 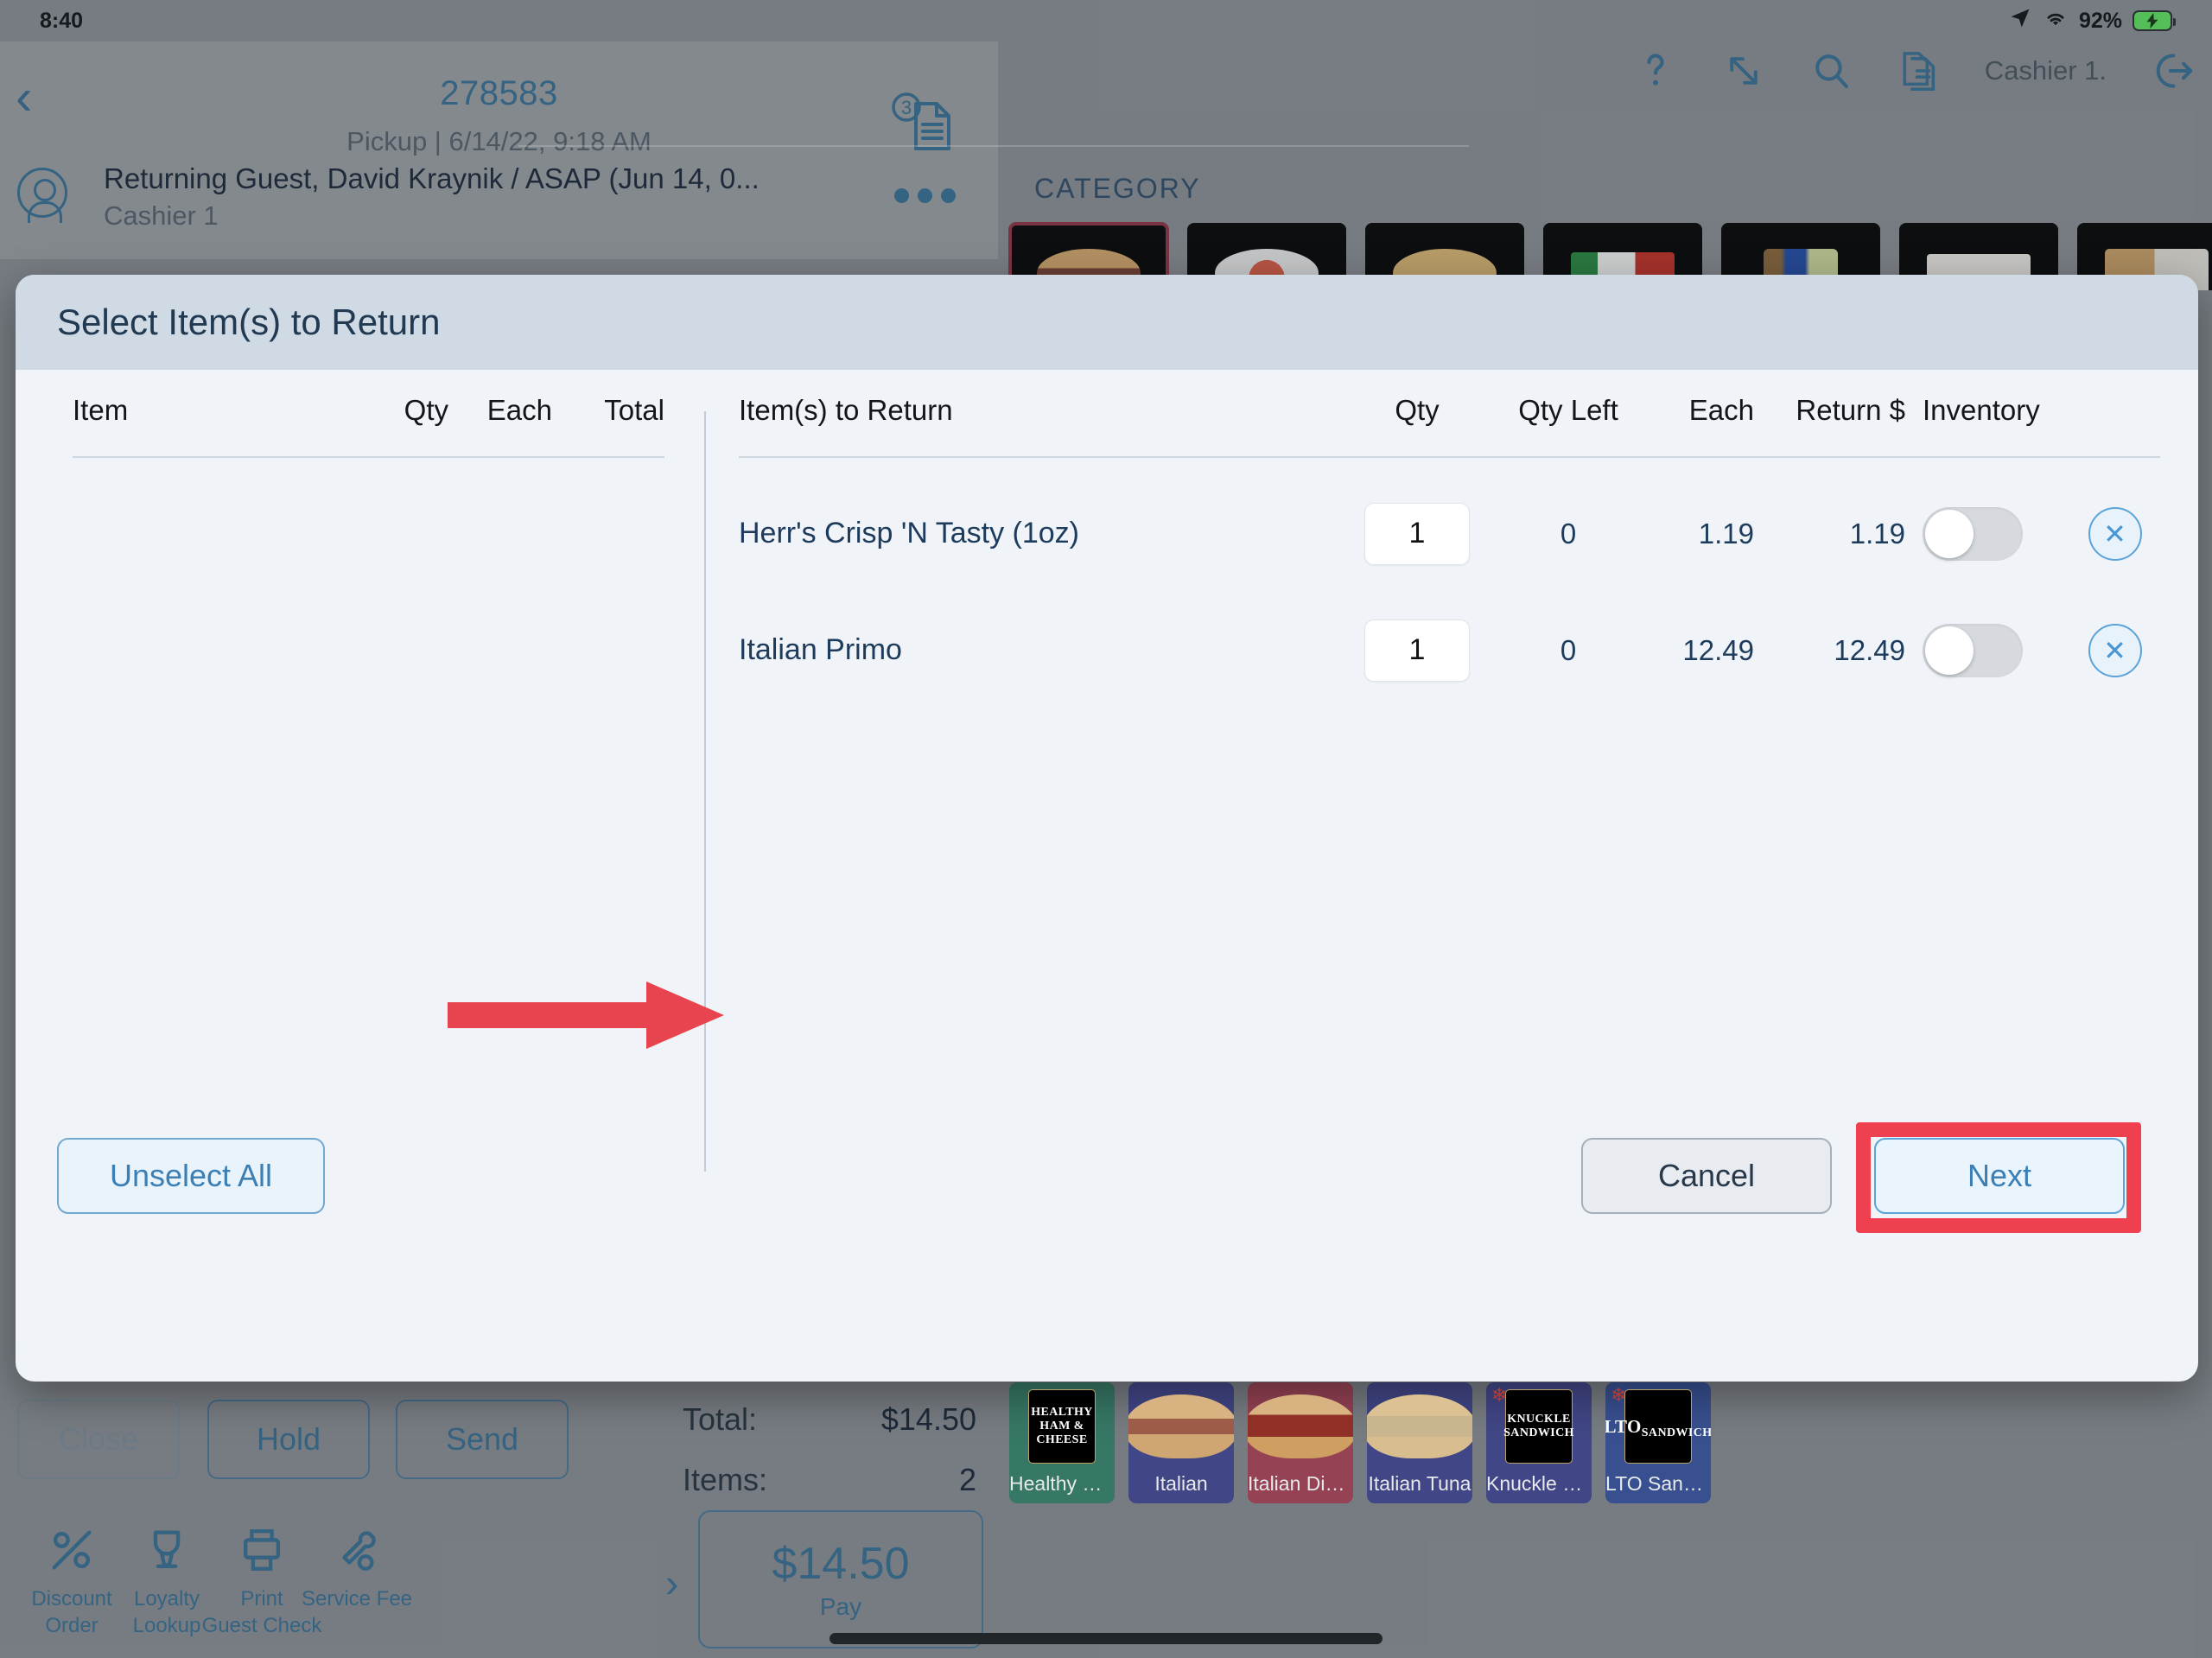 I want to click on return-dollar-amount: 1.19, so click(x=1877, y=533).